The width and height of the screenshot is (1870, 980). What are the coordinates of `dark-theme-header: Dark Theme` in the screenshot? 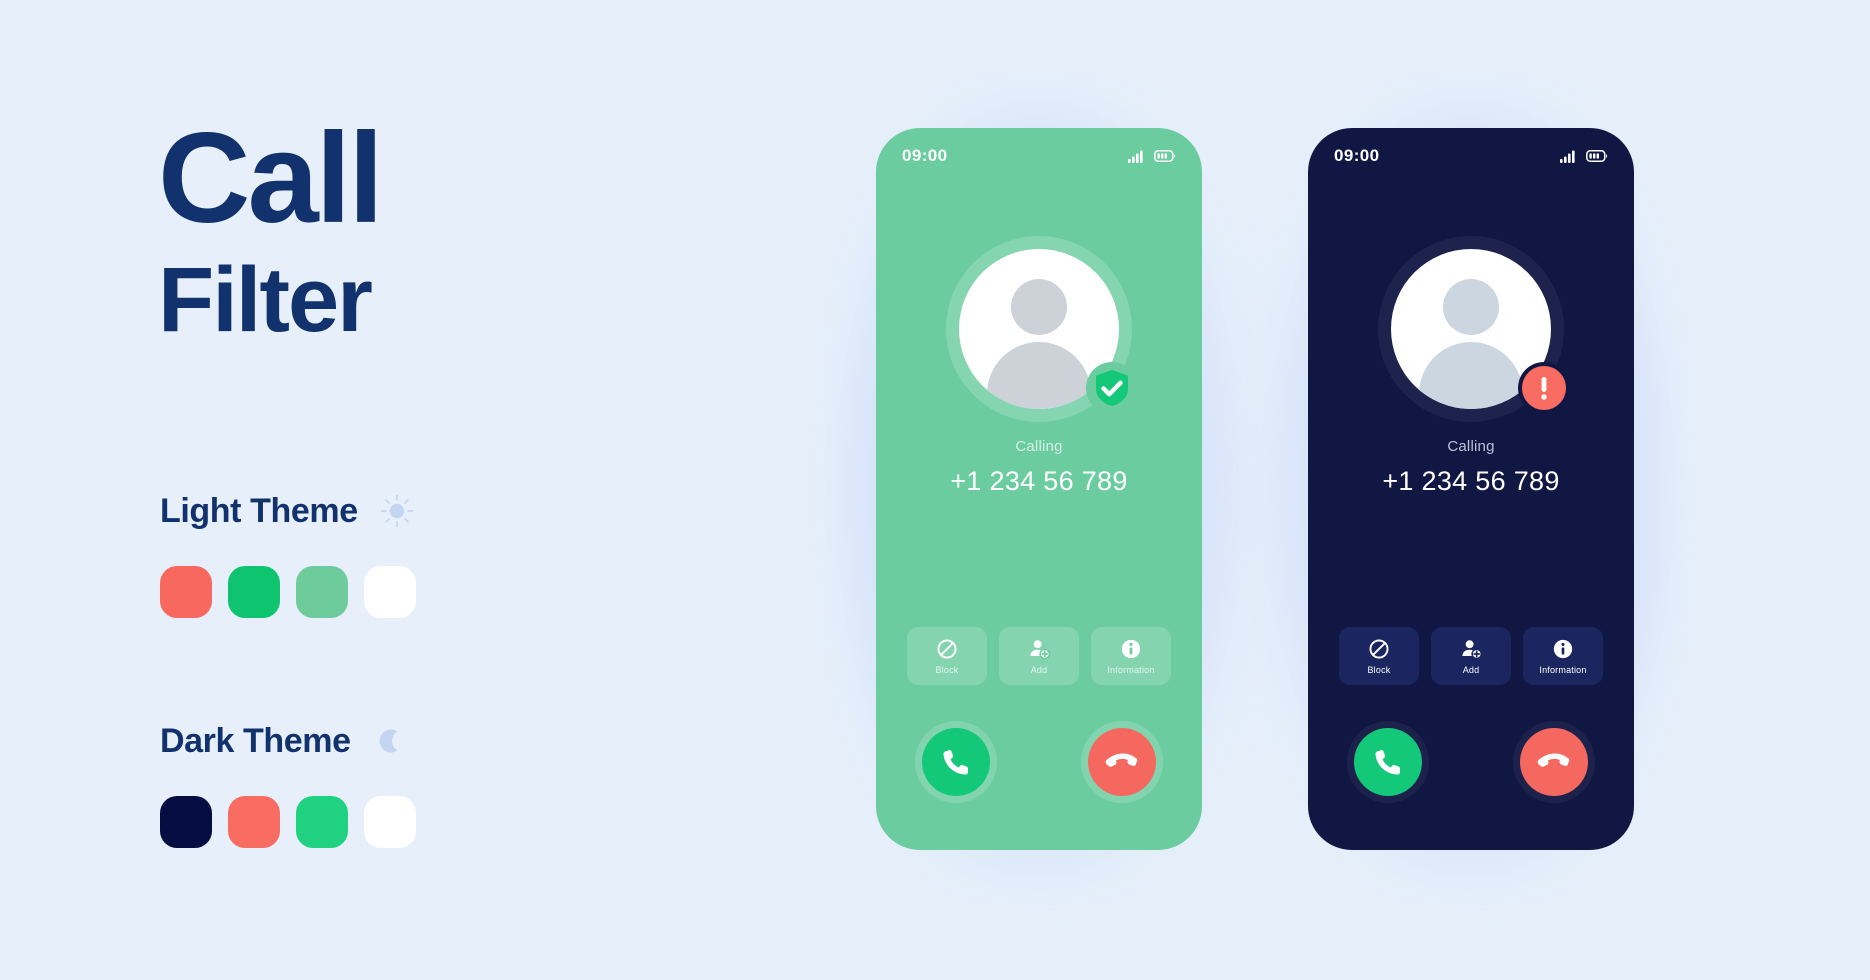 It's located at (288, 741).